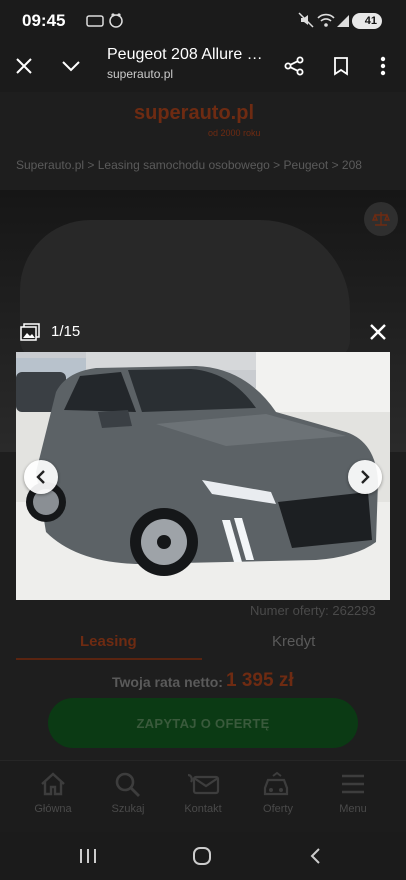 The image size is (406, 880). Describe the element at coordinates (194, 113) in the screenshot. I see `site-logo: superauto.pl` at that location.